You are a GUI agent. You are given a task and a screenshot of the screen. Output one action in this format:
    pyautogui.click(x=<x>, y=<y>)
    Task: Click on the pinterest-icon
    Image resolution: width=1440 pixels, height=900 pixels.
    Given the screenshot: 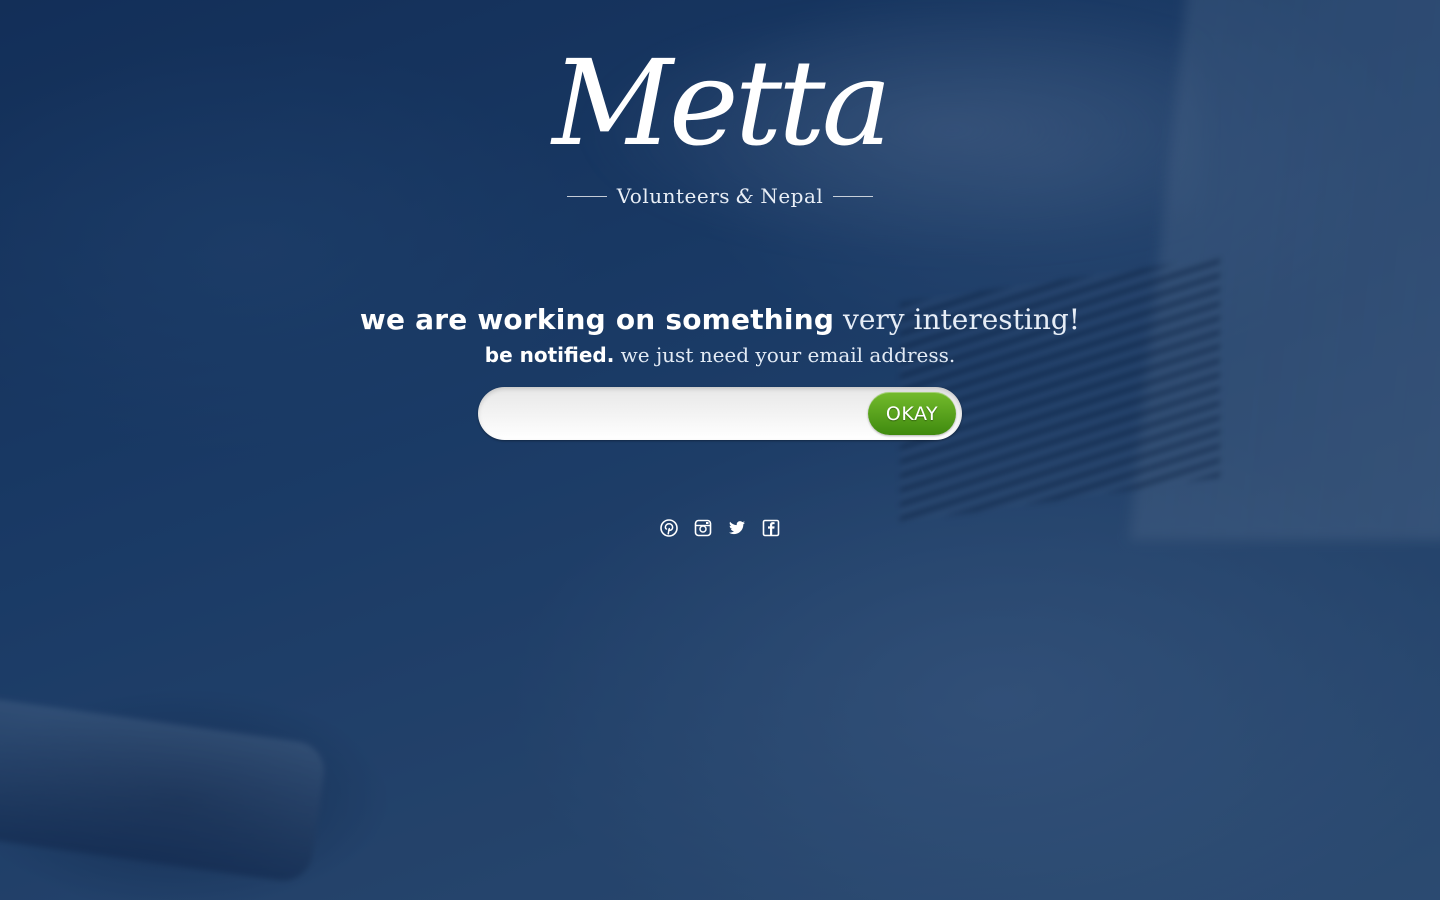 What is the action you would take?
    pyautogui.click(x=669, y=528)
    